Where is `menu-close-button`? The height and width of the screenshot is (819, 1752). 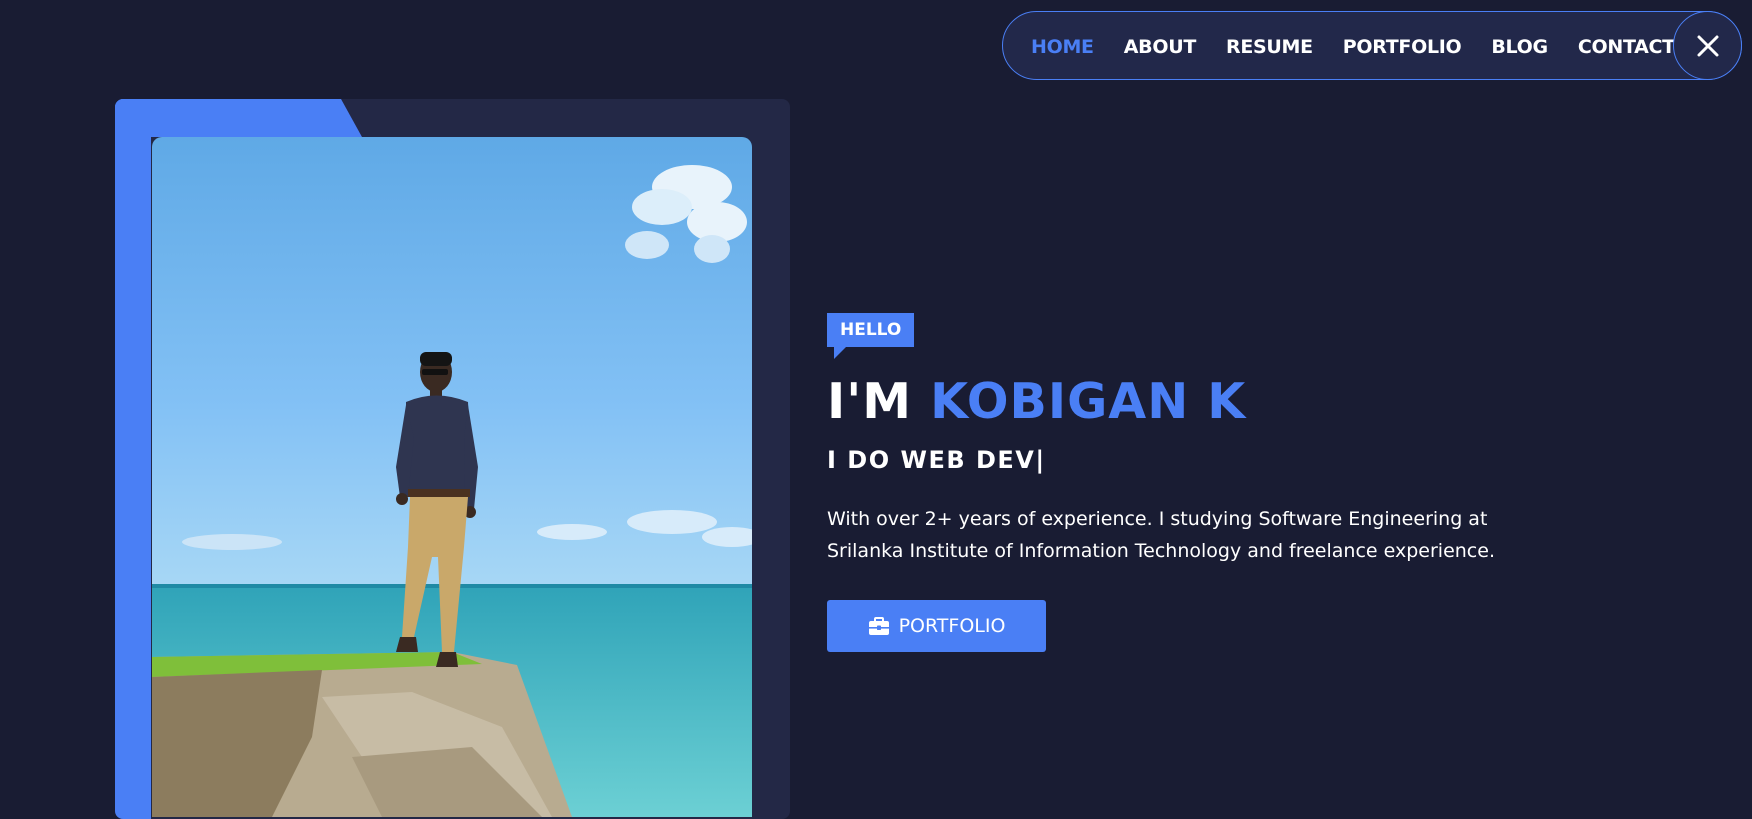 menu-close-button is located at coordinates (1707, 45).